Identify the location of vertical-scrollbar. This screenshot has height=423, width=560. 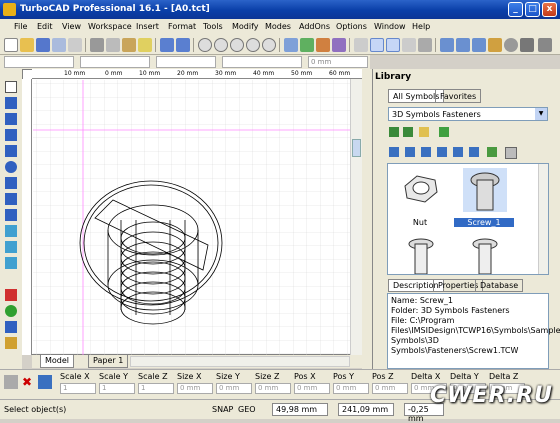
(356, 217).